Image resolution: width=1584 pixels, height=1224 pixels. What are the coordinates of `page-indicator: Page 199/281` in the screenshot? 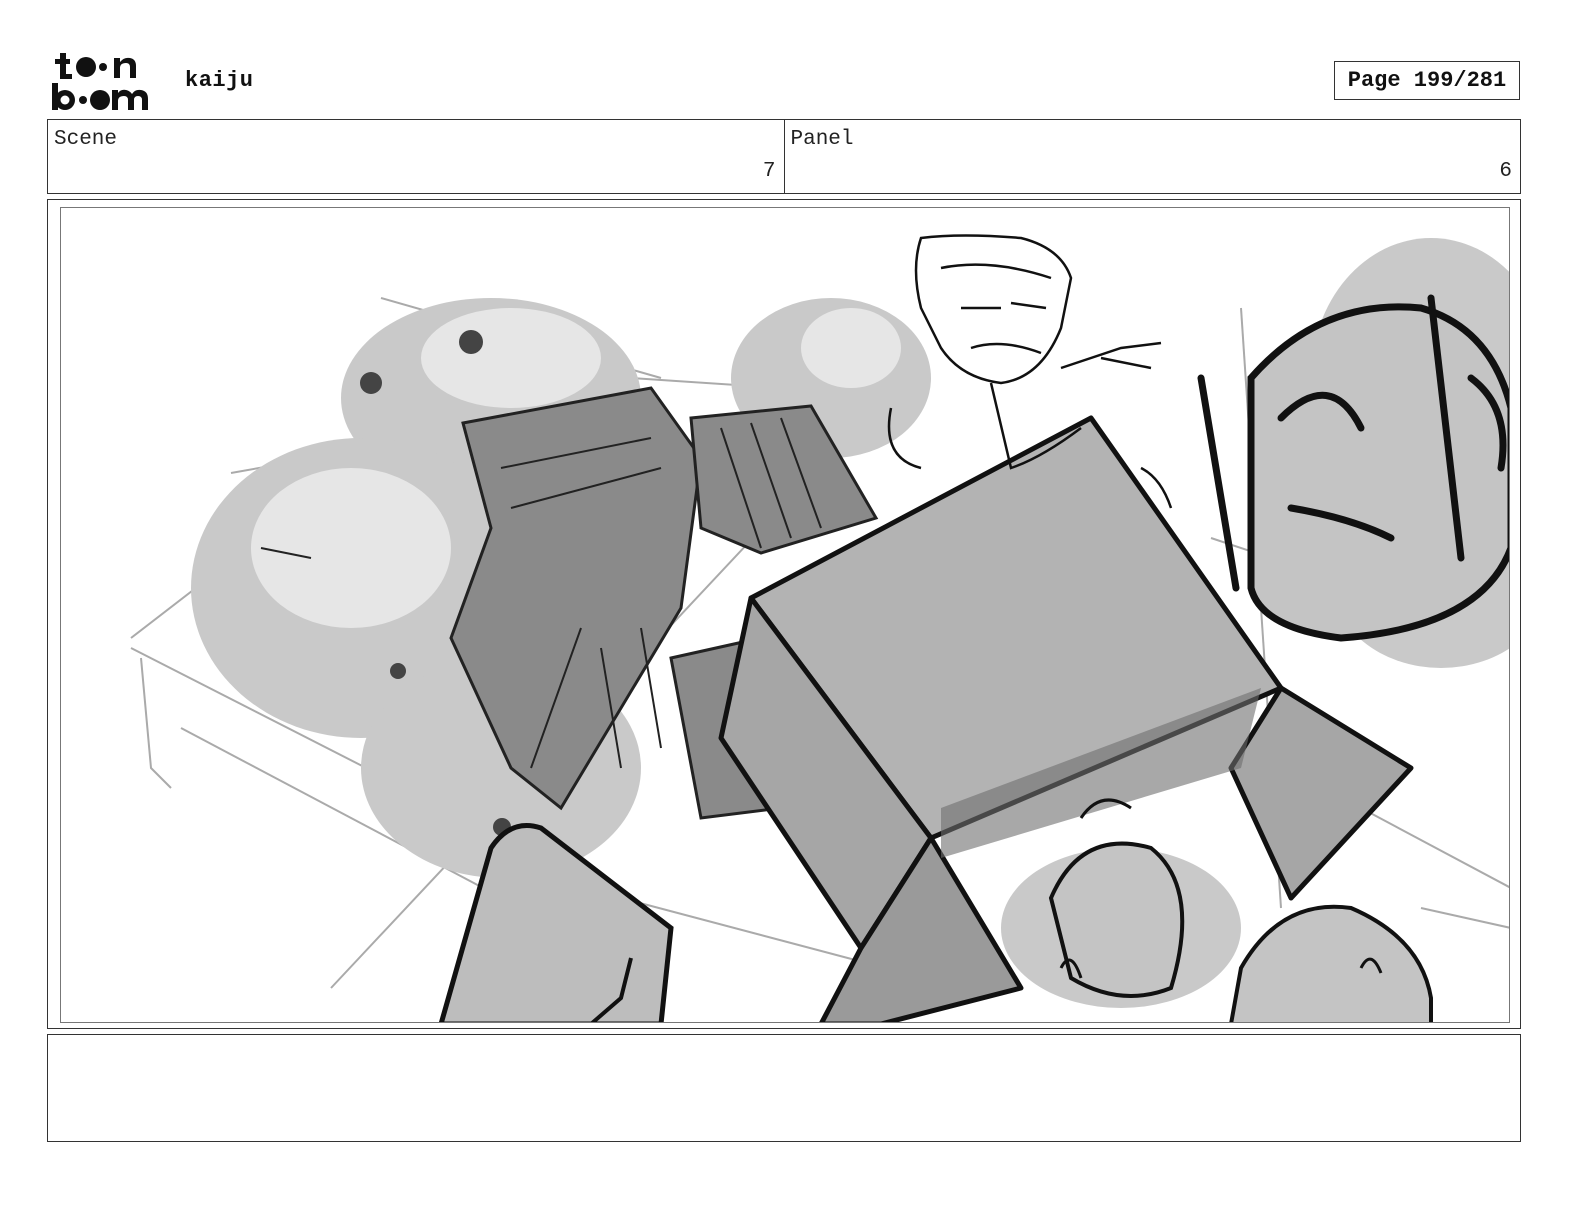 It's located at (1427, 80).